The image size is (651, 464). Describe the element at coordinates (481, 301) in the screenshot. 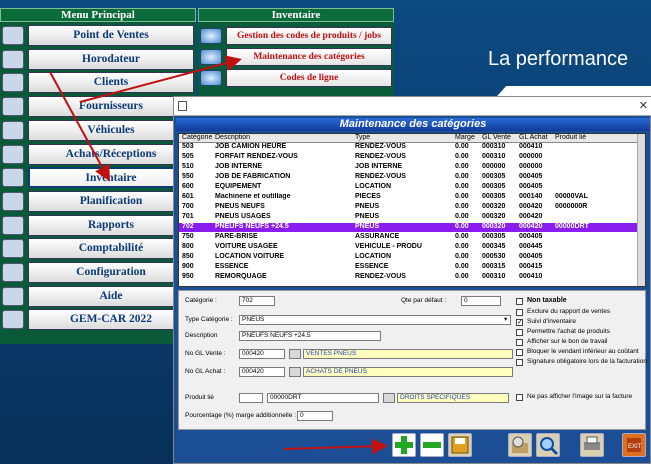

I see `qte-field: 0` at that location.